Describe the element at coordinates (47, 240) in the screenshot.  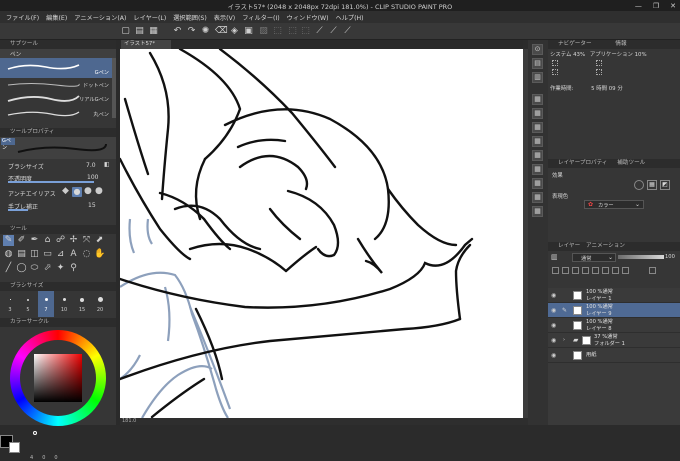
I see `eraser-tool-icon: ⌂` at that location.